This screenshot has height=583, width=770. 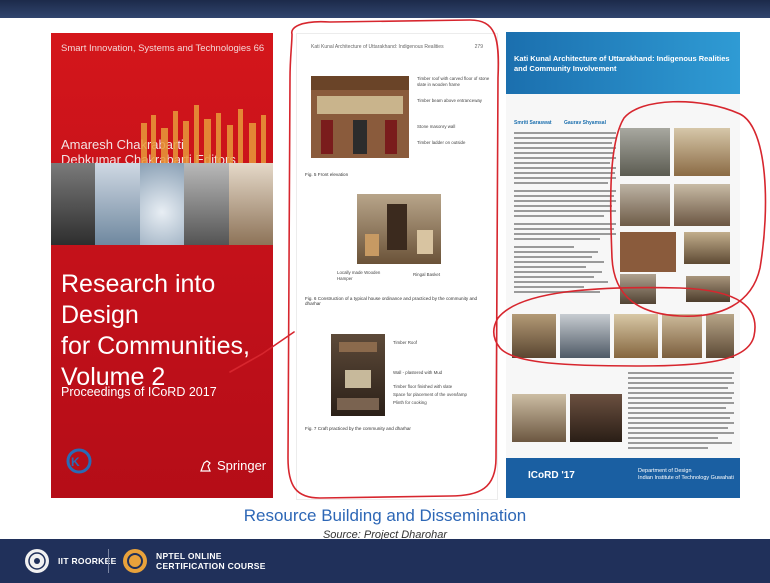 What do you see at coordinates (385, 515) in the screenshot?
I see `slide-footer-title: Resource Building and Dissemination` at bounding box center [385, 515].